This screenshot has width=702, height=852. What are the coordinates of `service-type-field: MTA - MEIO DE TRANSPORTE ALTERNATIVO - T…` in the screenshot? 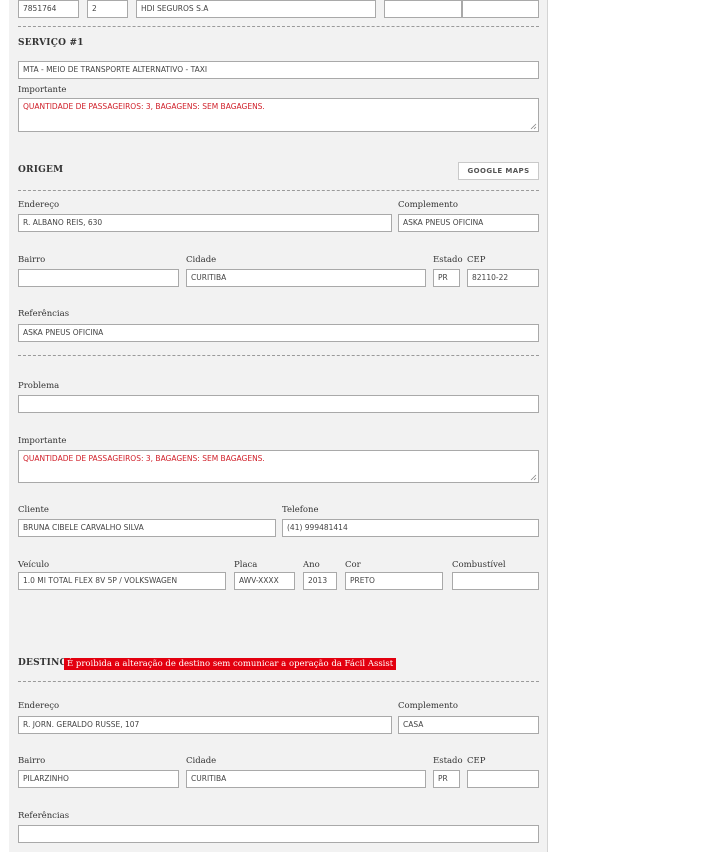 It's located at (278, 70).